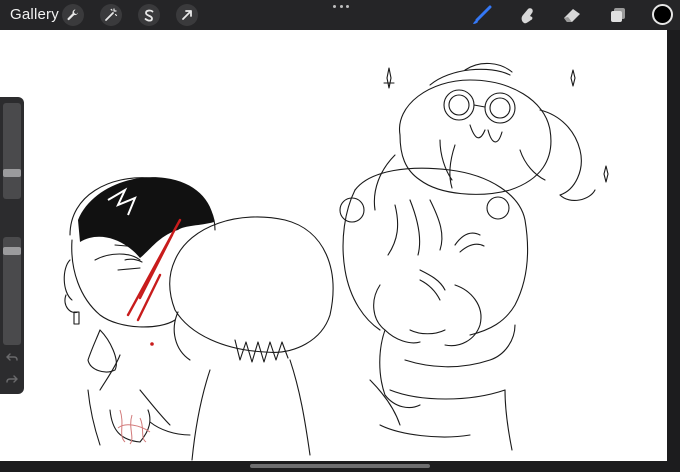  What do you see at coordinates (662, 14) in the screenshot?
I see `color-swatch` at bounding box center [662, 14].